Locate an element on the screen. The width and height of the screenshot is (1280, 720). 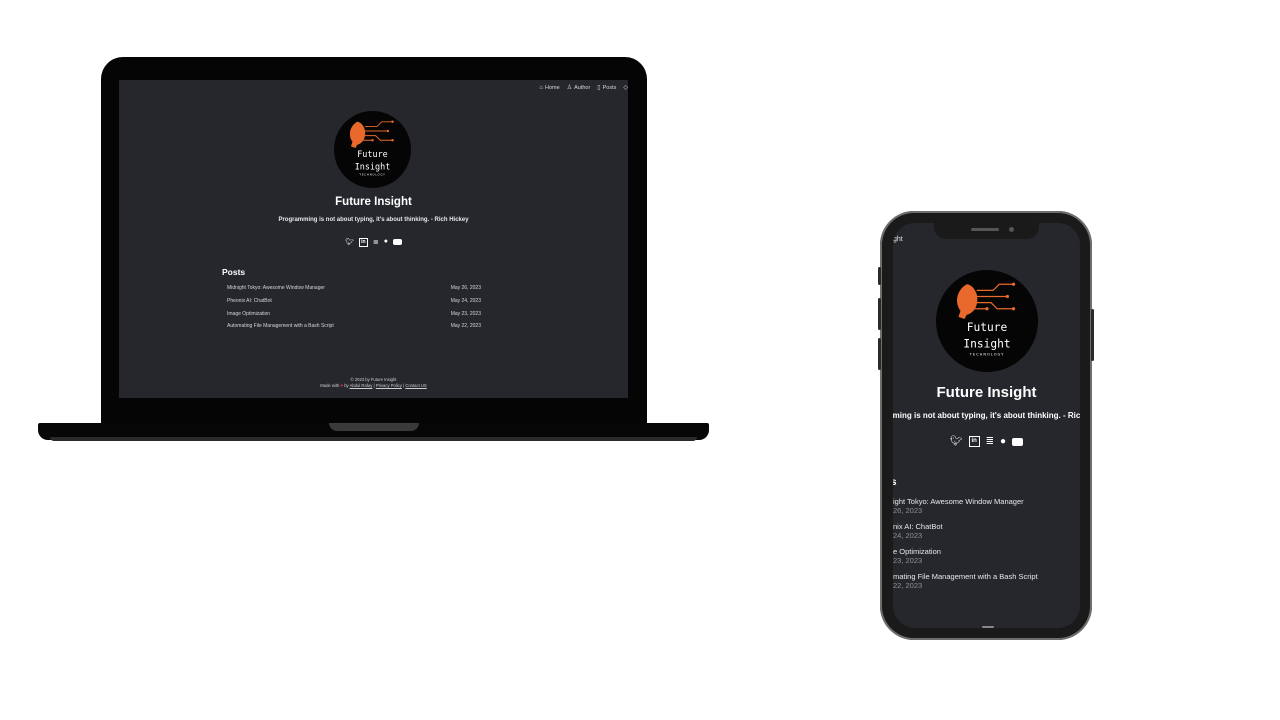
nav-home: ⌂ Home is located at coordinates (549, 88).